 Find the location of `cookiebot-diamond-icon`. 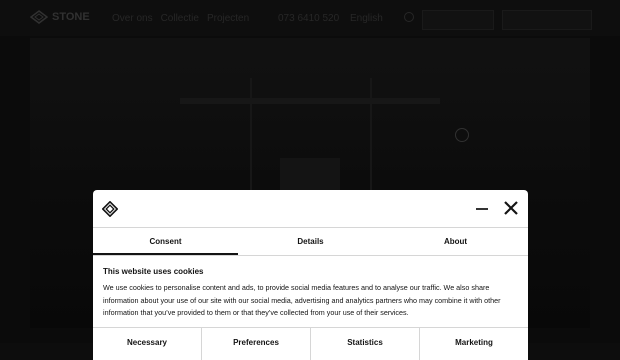

cookiebot-diamond-icon is located at coordinates (110, 209).